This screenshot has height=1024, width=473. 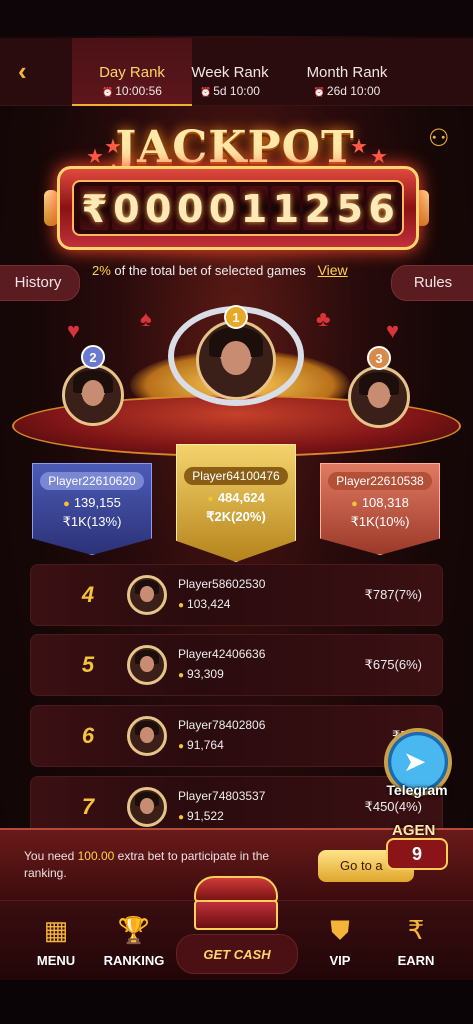 What do you see at coordinates (236, 595) in the screenshot?
I see `ranking-row: 4 Player58602530 103,424 ₹787(7%)` at bounding box center [236, 595].